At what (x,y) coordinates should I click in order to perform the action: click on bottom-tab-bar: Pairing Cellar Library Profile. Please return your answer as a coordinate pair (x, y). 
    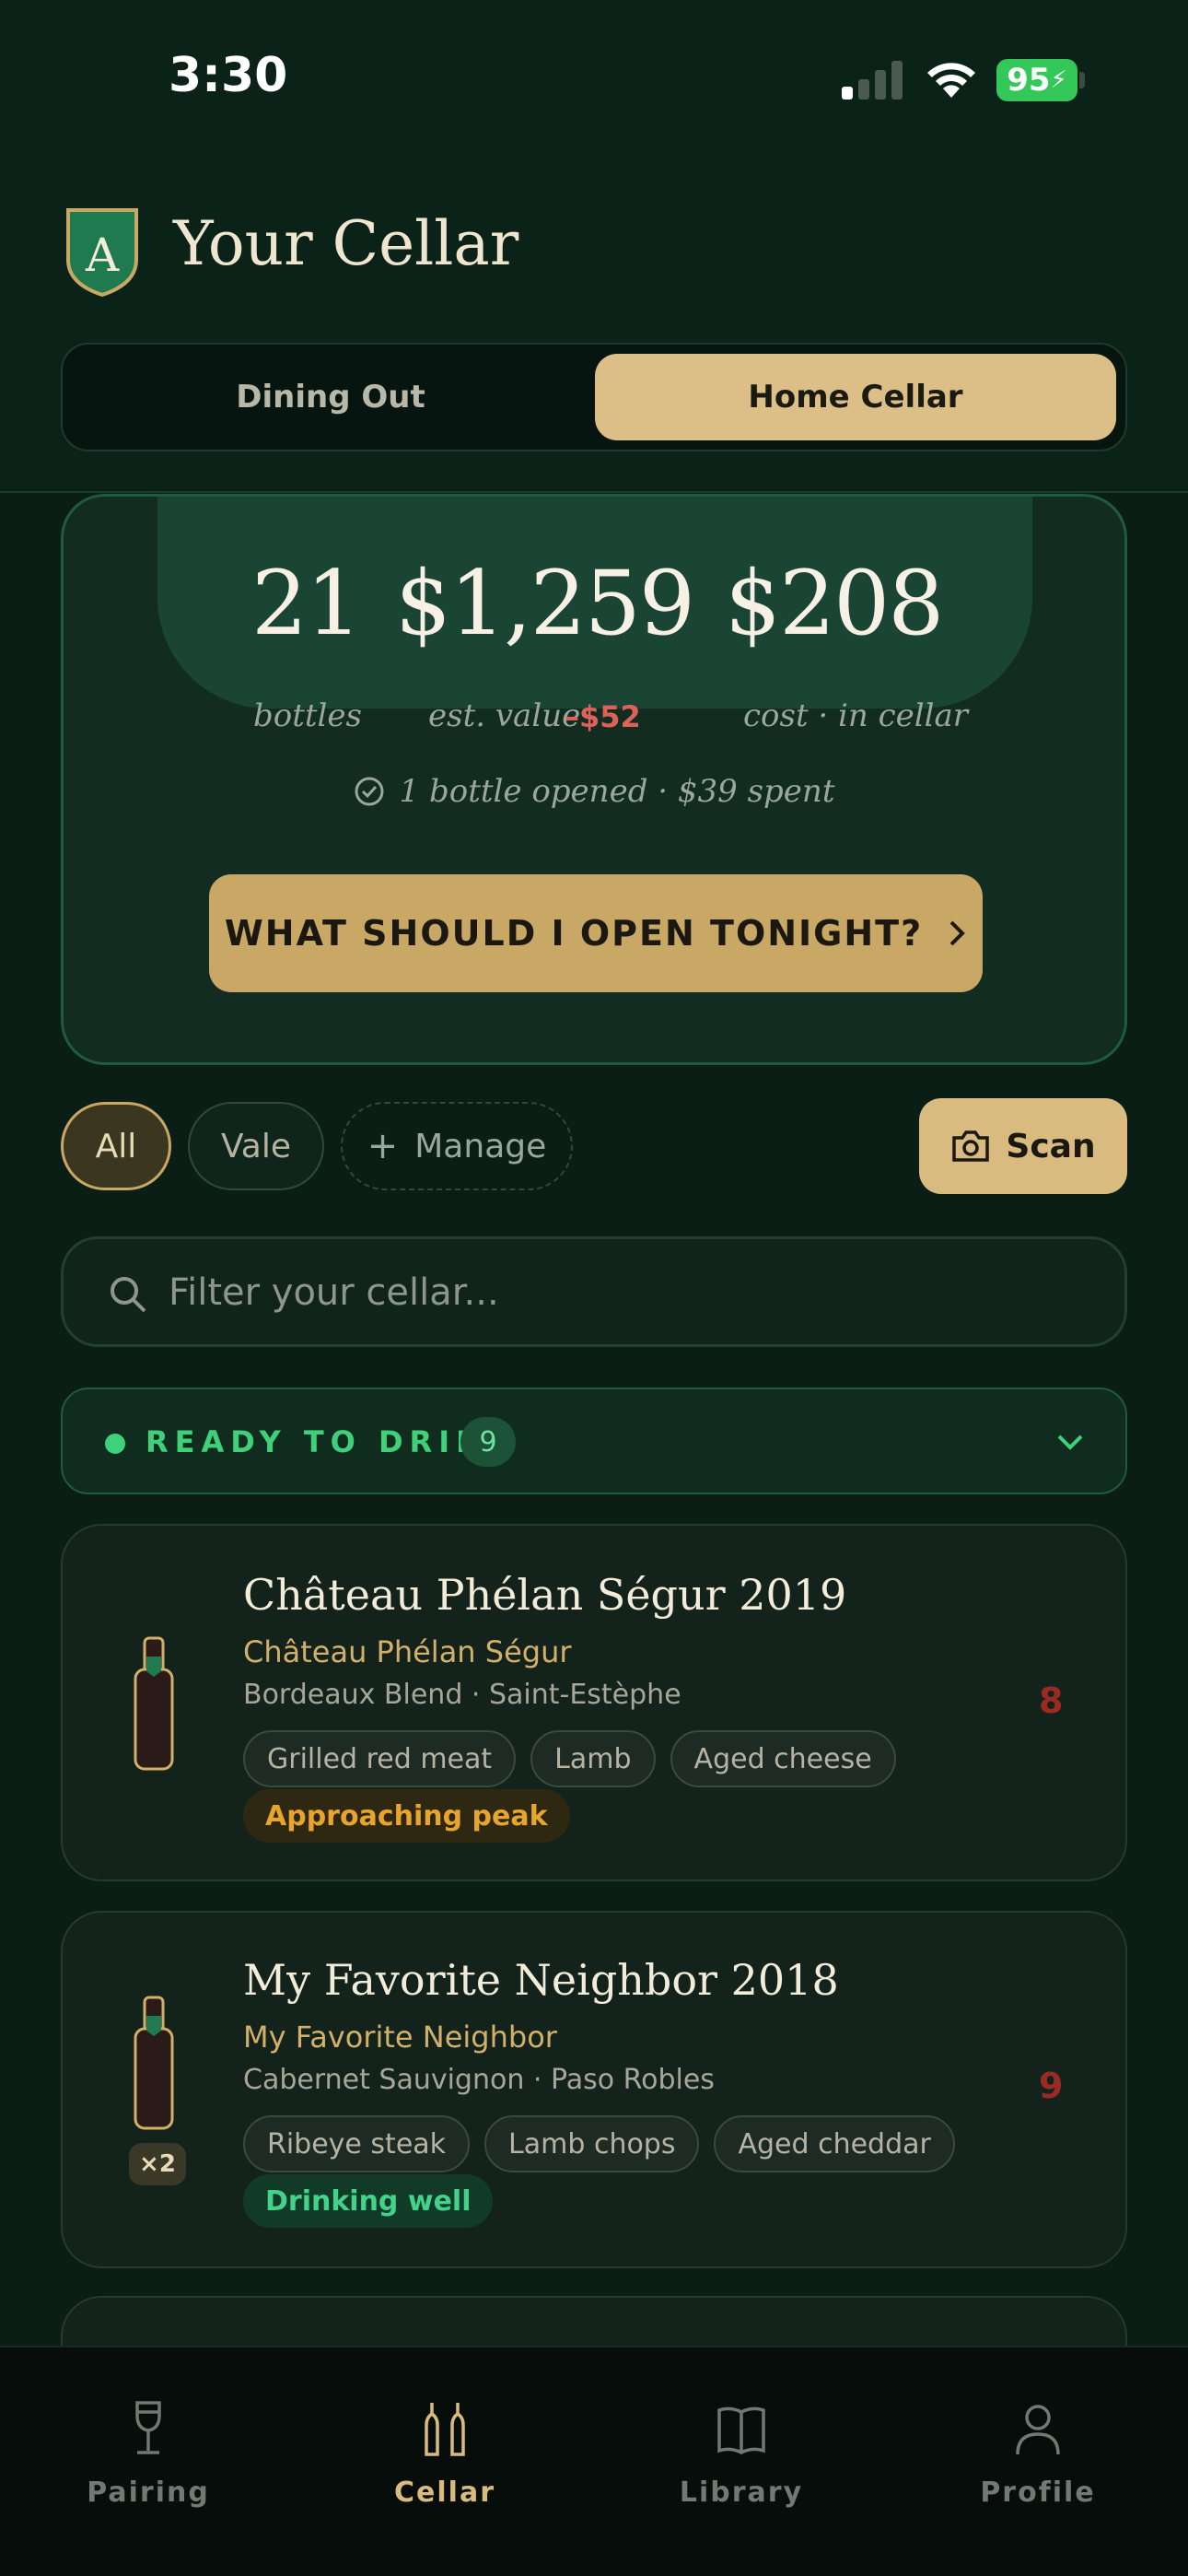
    Looking at the image, I should click on (594, 2461).